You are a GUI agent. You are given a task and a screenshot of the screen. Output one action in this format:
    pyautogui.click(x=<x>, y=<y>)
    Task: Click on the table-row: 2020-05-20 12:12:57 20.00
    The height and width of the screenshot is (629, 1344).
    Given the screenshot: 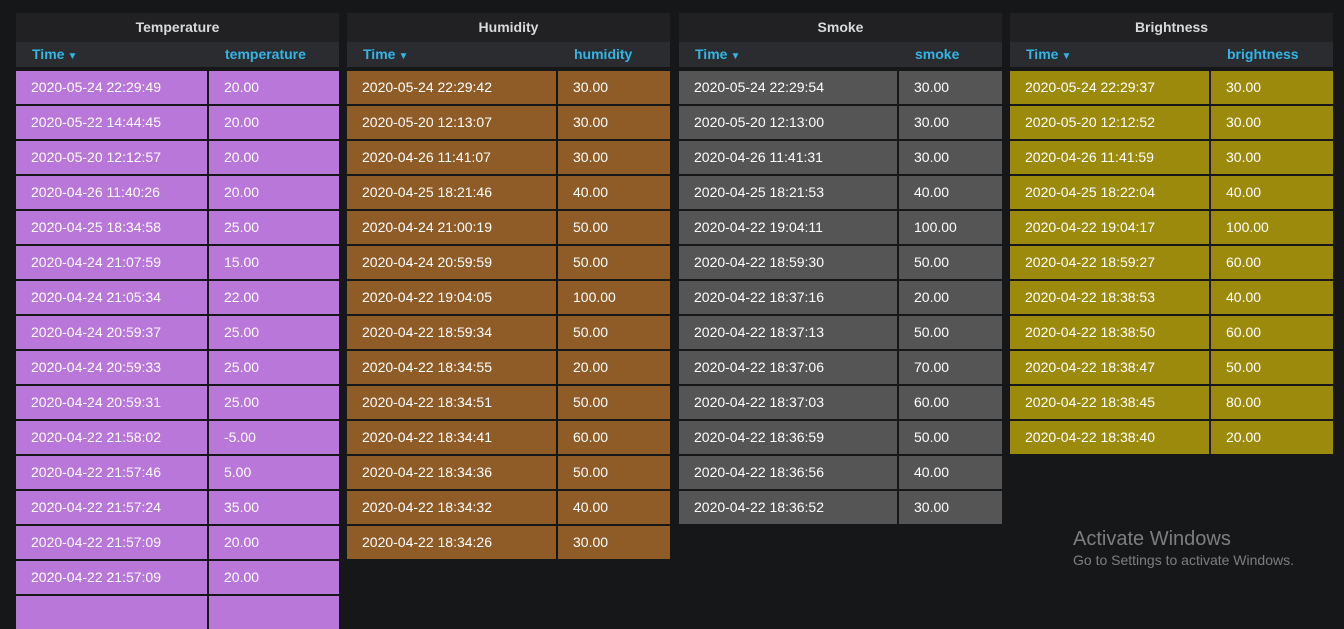 What is the action you would take?
    pyautogui.click(x=177, y=157)
    